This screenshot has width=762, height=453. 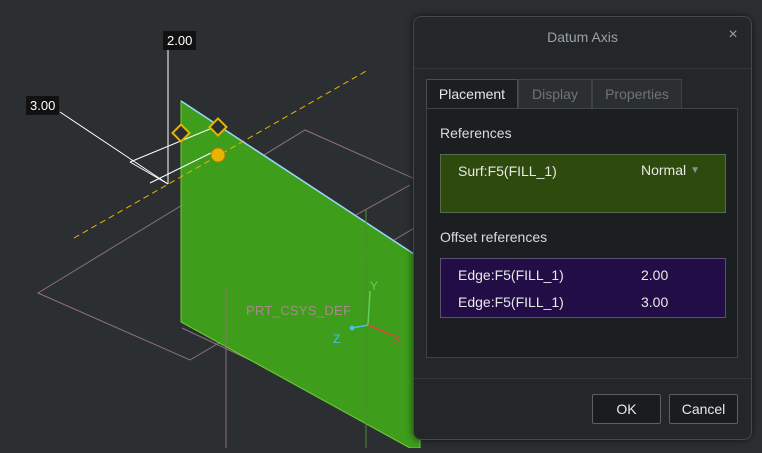 What do you see at coordinates (654, 302) in the screenshot?
I see `offset-ref-value-2: 3.00` at bounding box center [654, 302].